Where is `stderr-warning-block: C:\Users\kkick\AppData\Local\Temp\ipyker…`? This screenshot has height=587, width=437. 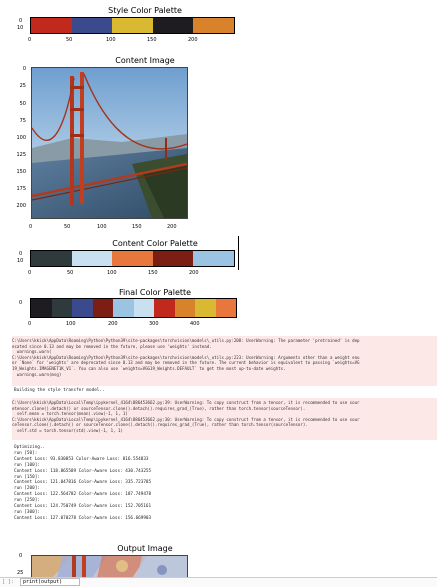 stderr-warning-block: C:\Users\kkick\AppData\Local\Temp\ipyker… is located at coordinates (224, 419).